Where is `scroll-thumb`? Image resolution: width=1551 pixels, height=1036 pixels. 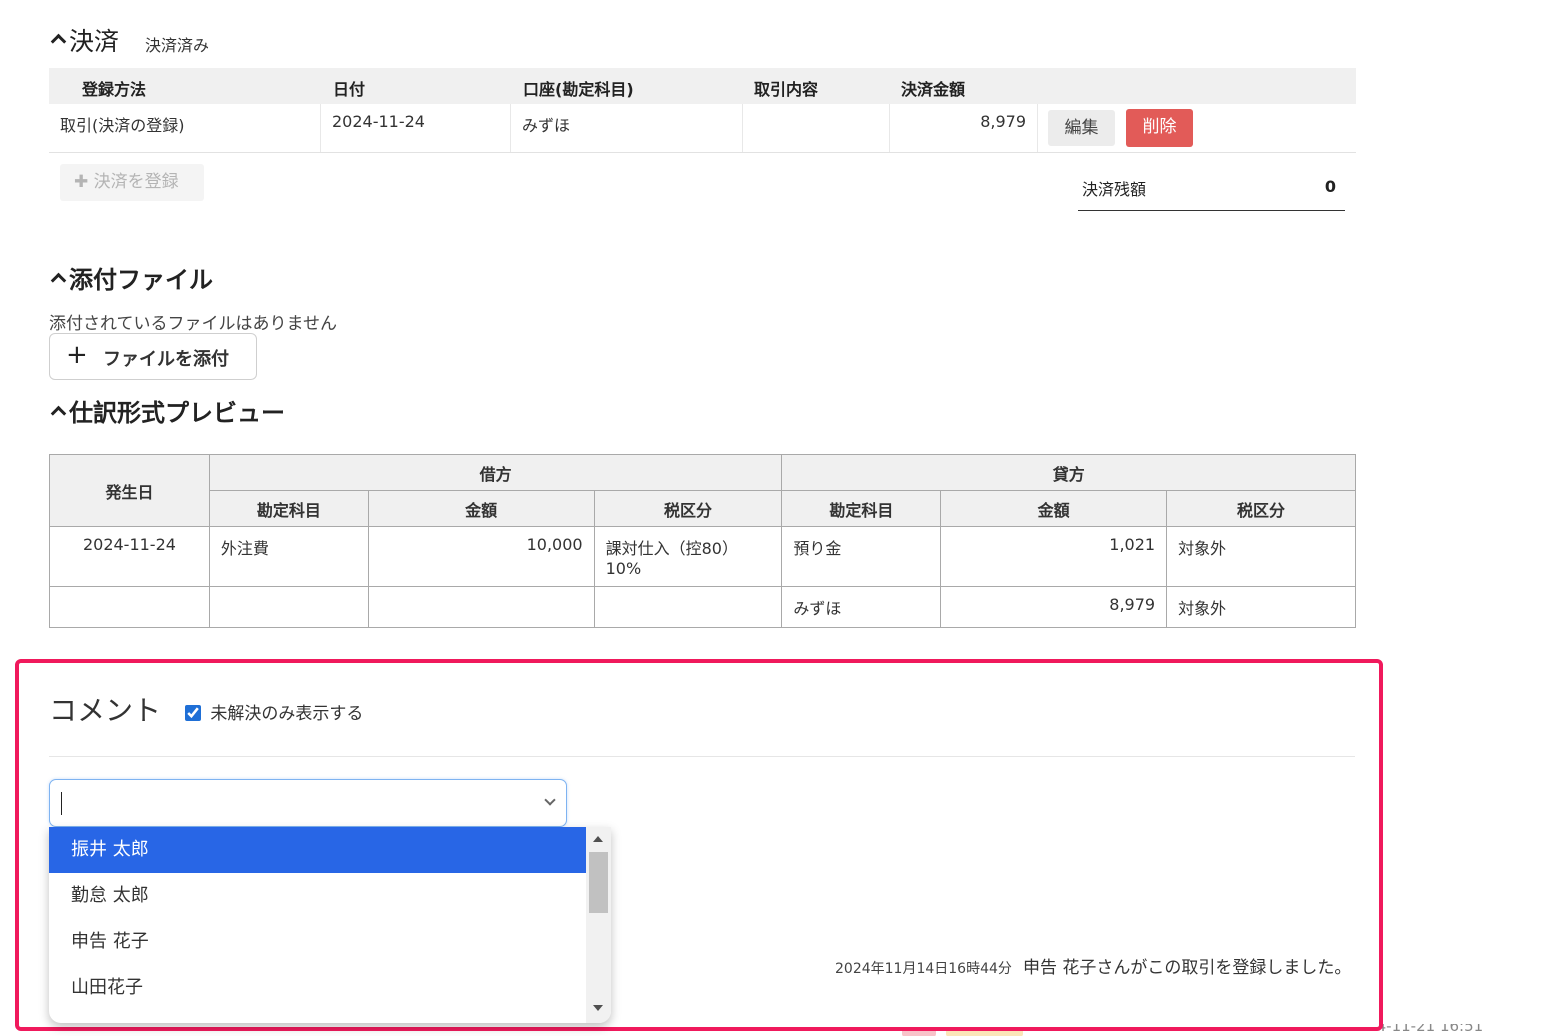 scroll-thumb is located at coordinates (598, 882).